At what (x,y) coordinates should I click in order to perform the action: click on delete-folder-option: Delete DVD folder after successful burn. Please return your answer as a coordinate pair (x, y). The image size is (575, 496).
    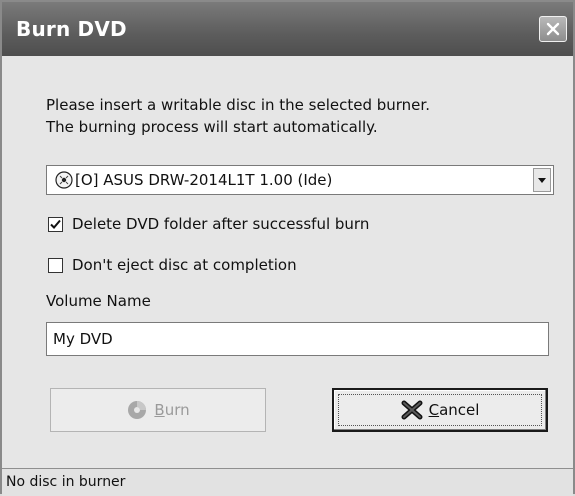
    Looking at the image, I should click on (208, 224).